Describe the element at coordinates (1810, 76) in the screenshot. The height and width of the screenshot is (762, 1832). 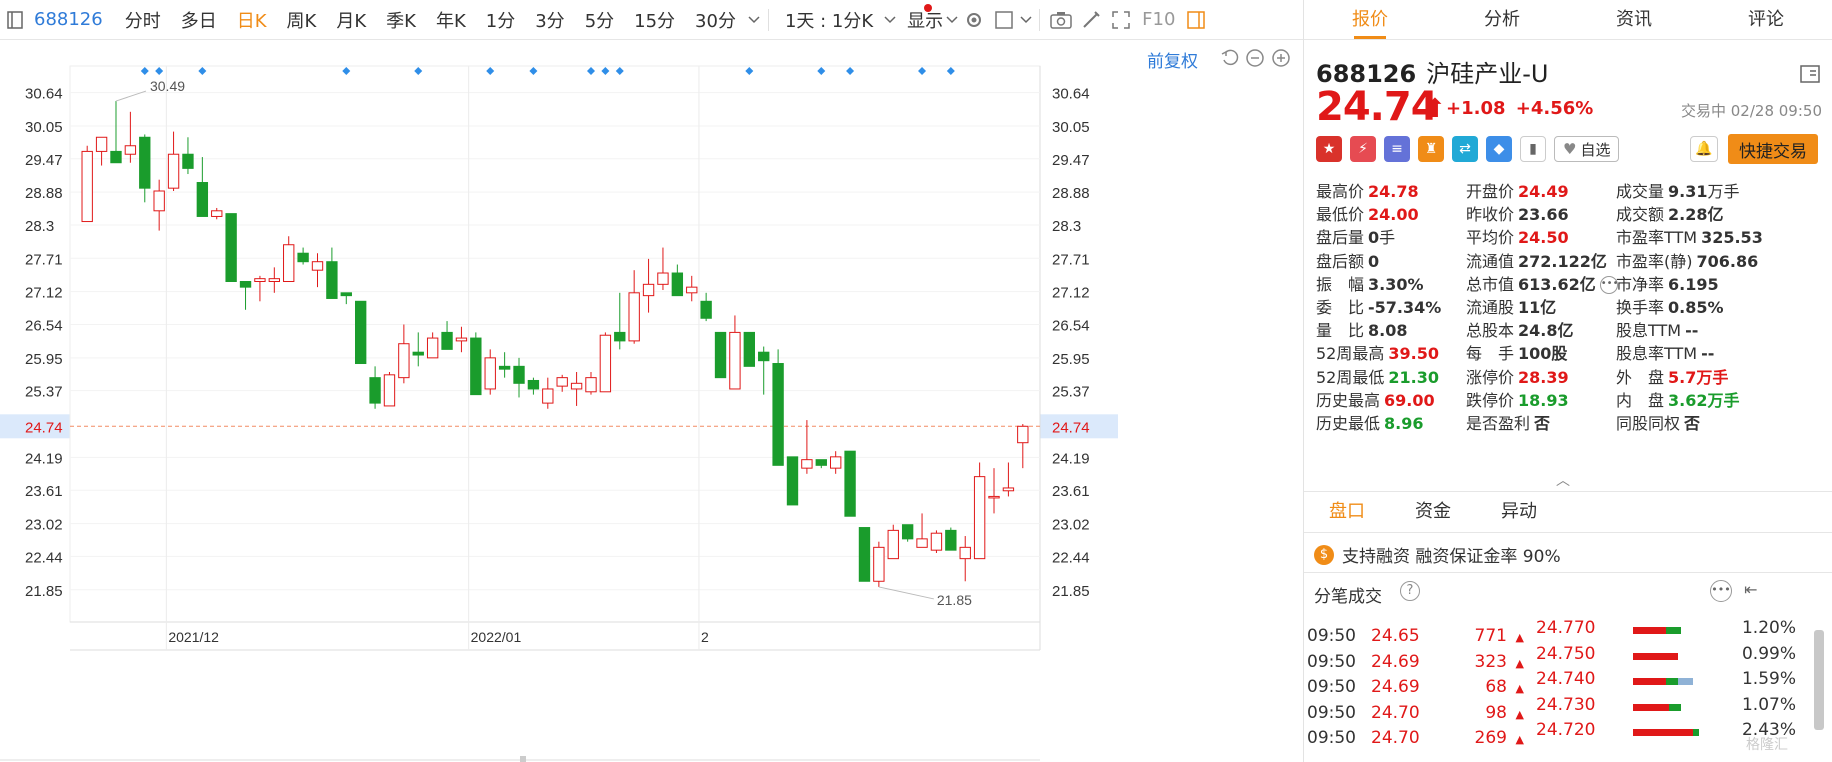
I see `list-icon` at that location.